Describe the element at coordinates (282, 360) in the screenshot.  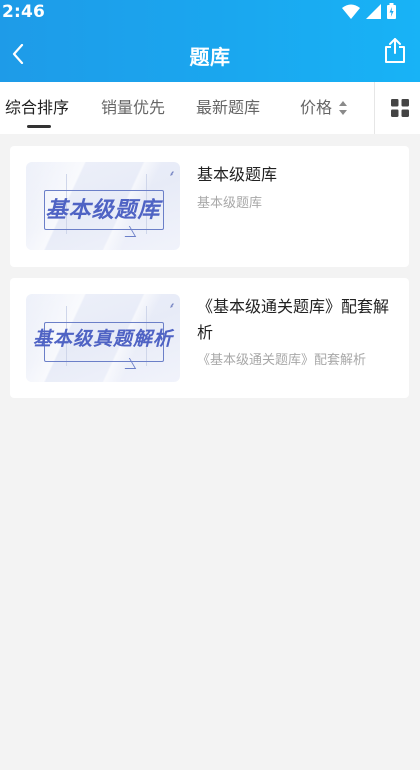
I see `card-subtitle: 《基本级通关题库》配套解析` at that location.